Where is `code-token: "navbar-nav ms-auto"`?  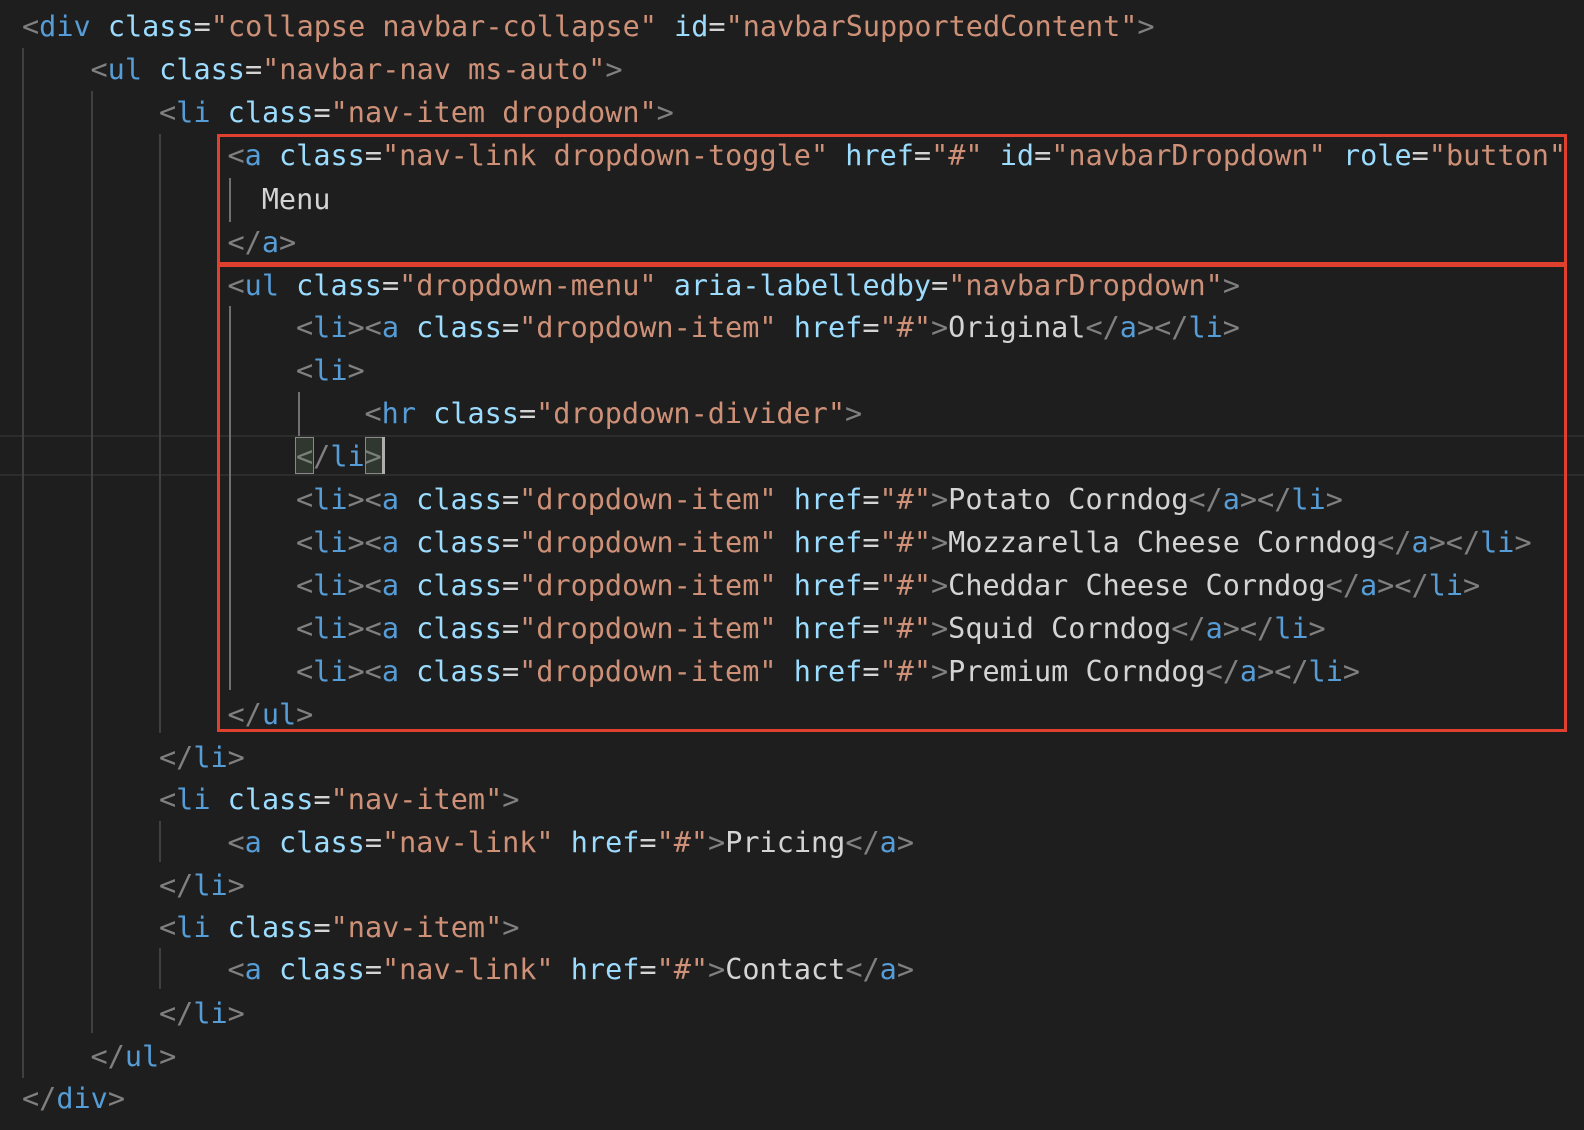 code-token: "navbar-nav ms-auto" is located at coordinates (434, 69).